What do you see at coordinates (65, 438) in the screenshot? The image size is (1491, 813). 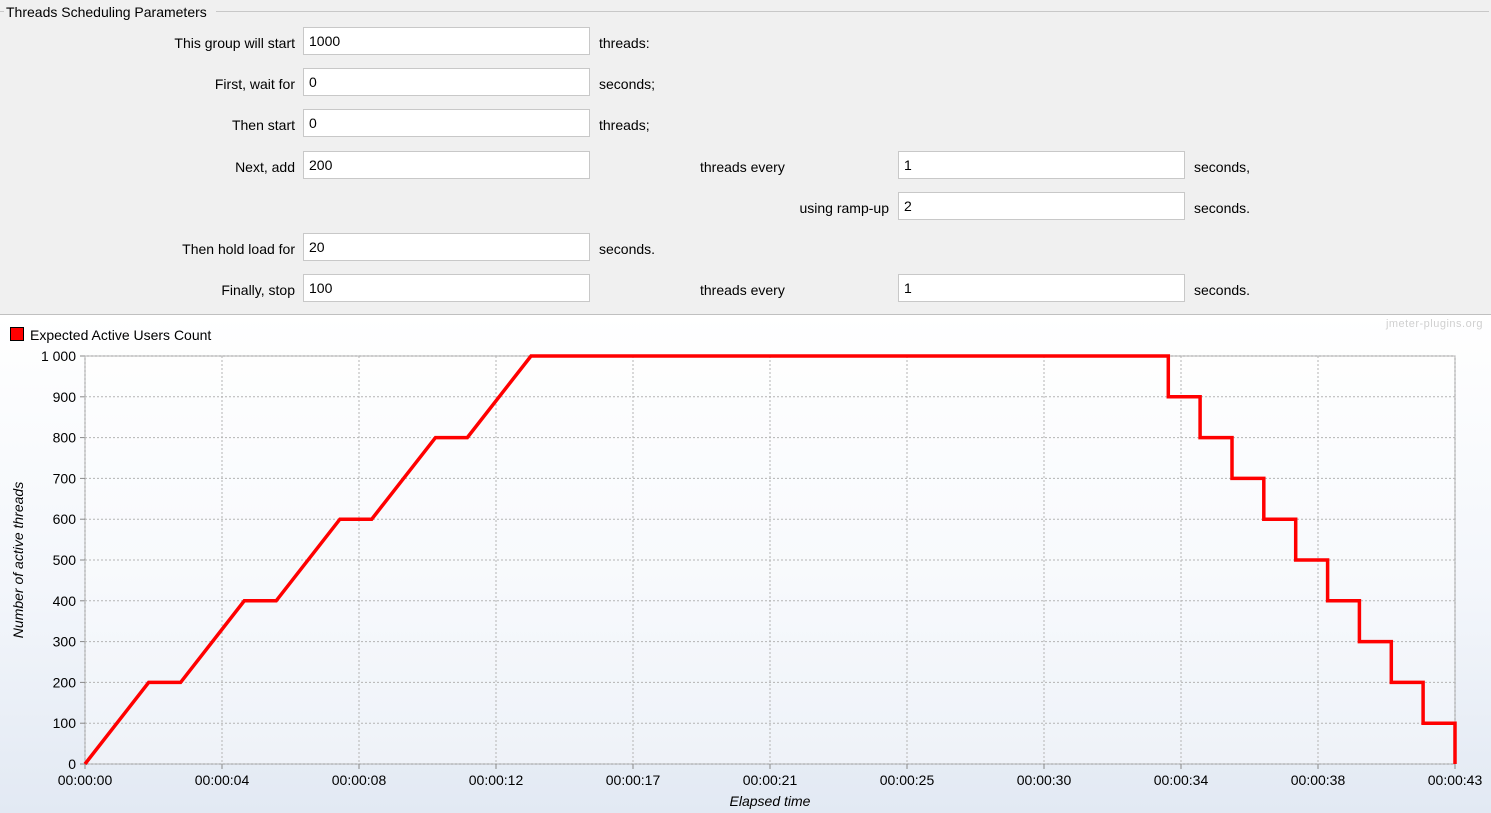 I see `y-tick-label: 800` at bounding box center [65, 438].